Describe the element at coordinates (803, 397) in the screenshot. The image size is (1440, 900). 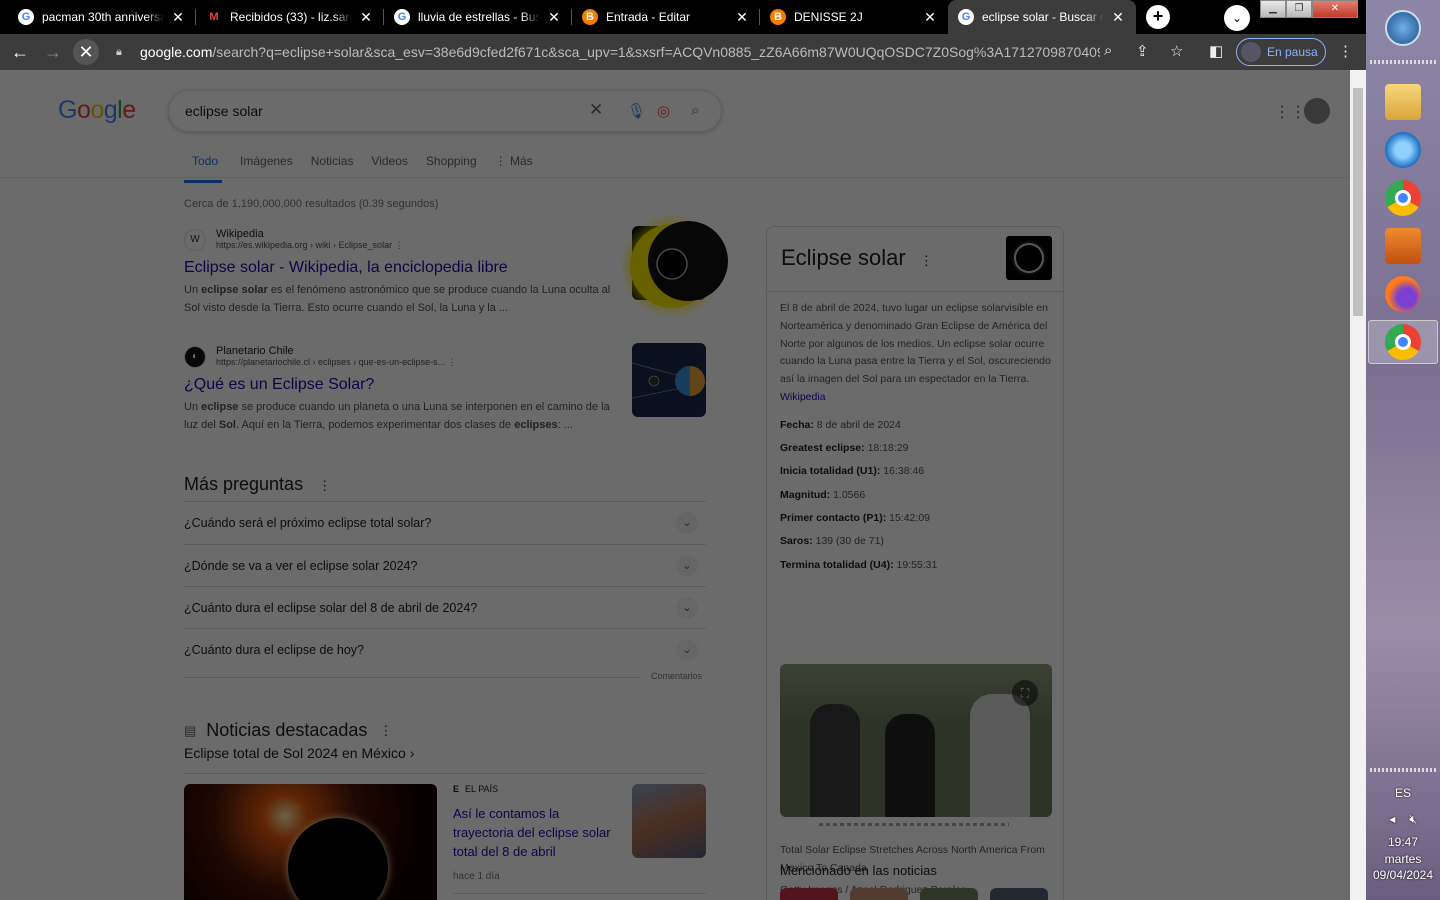
I see `kp-source-link: Wikipedia` at that location.